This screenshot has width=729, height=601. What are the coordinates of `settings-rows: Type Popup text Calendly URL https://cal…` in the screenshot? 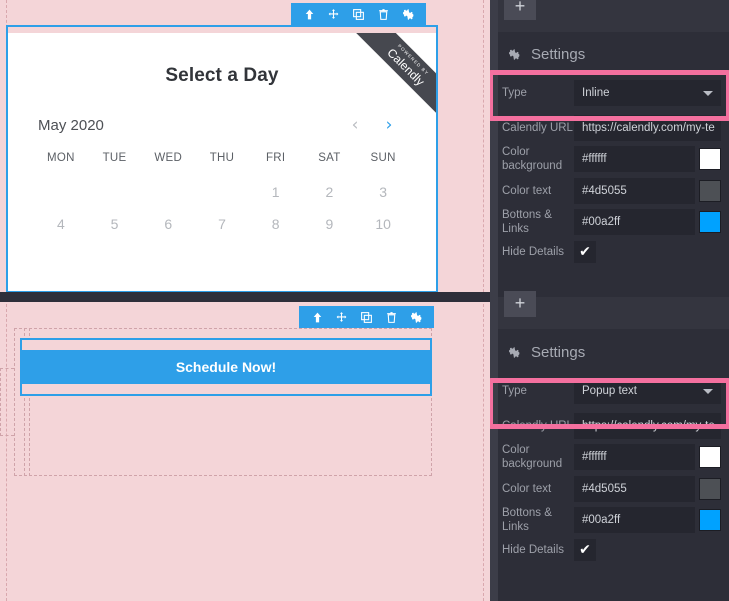 It's located at (609, 467).